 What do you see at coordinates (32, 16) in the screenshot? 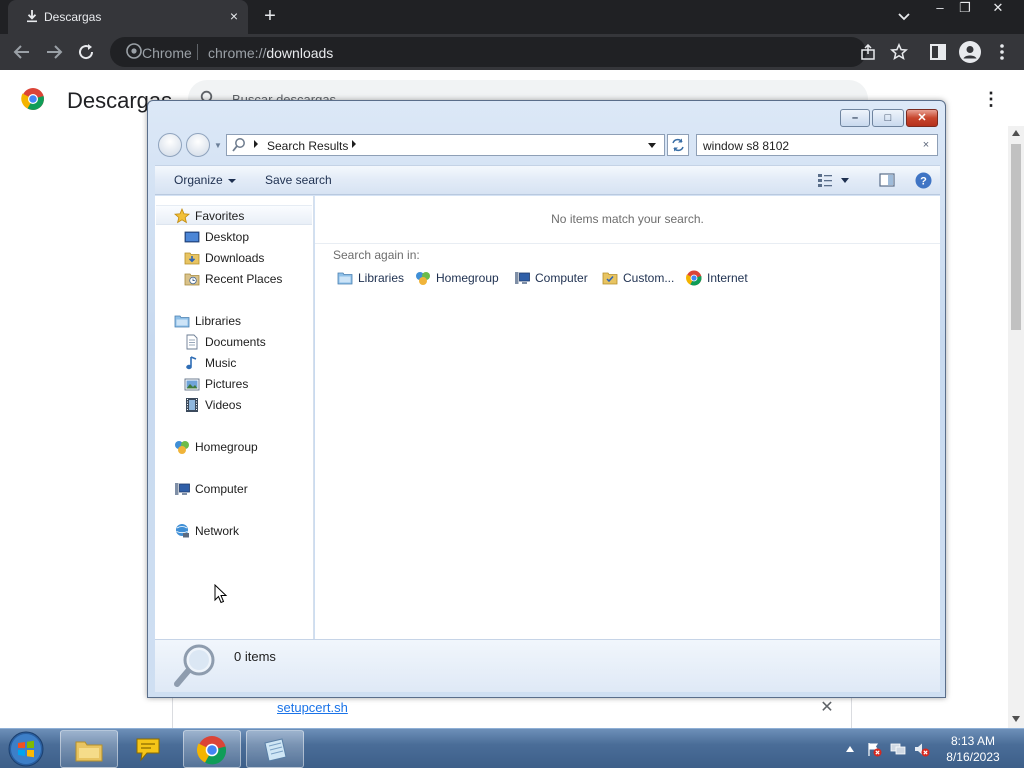
I see `download-icon` at bounding box center [32, 16].